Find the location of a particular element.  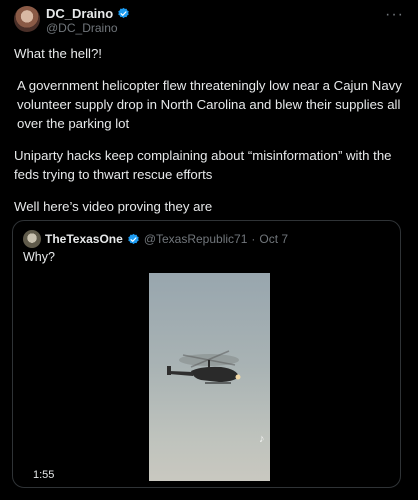

author-avatar is located at coordinates (27, 19).